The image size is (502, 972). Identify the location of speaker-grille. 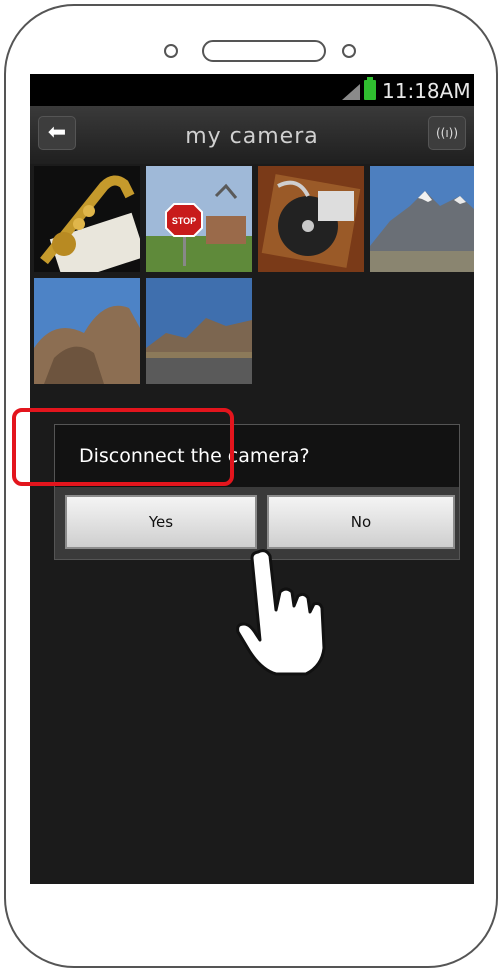
(264, 51).